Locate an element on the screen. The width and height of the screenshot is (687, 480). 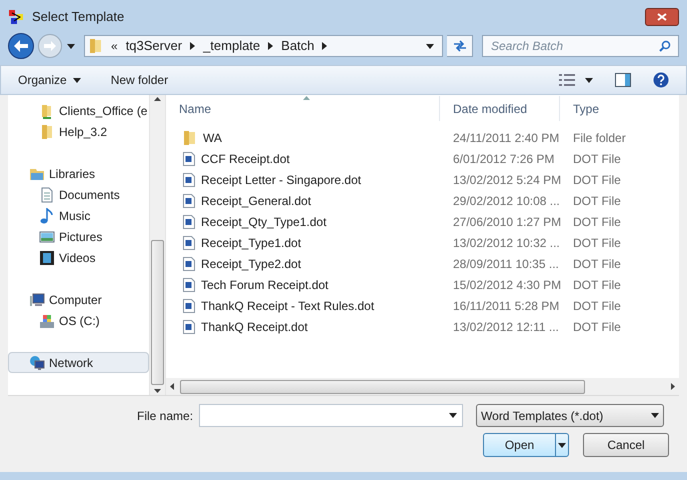
close-button is located at coordinates (662, 17).